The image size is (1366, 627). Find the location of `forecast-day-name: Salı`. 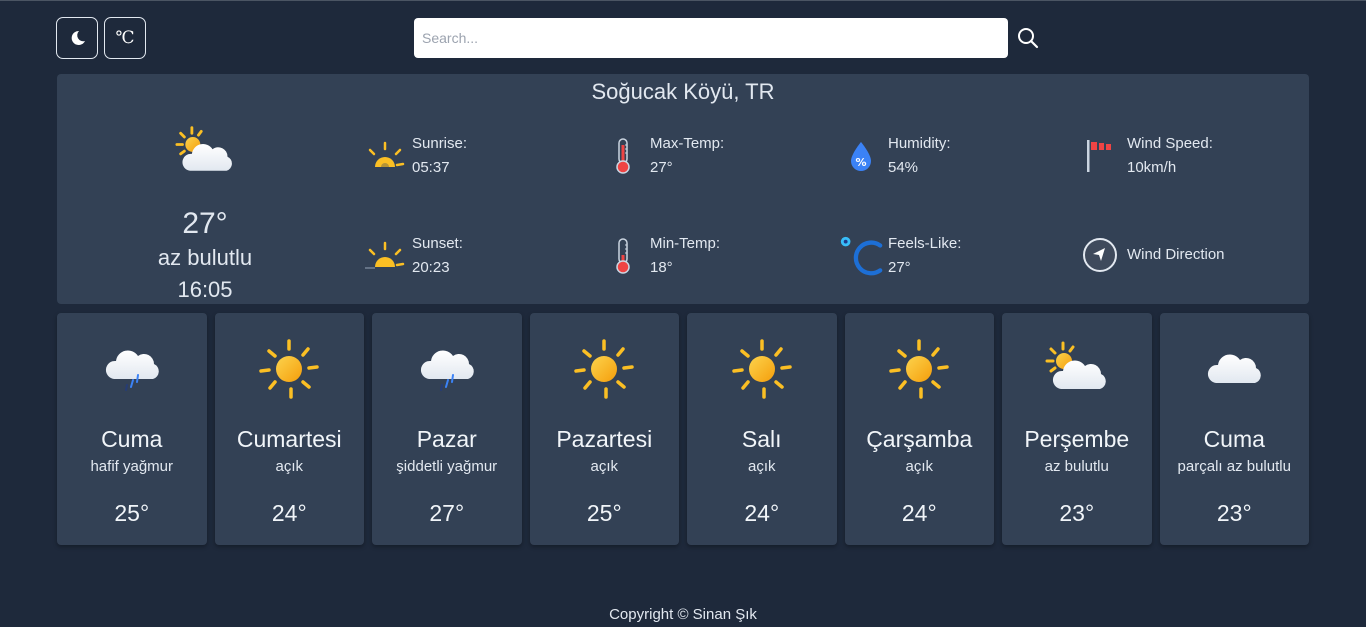

forecast-day-name: Salı is located at coordinates (761, 439).